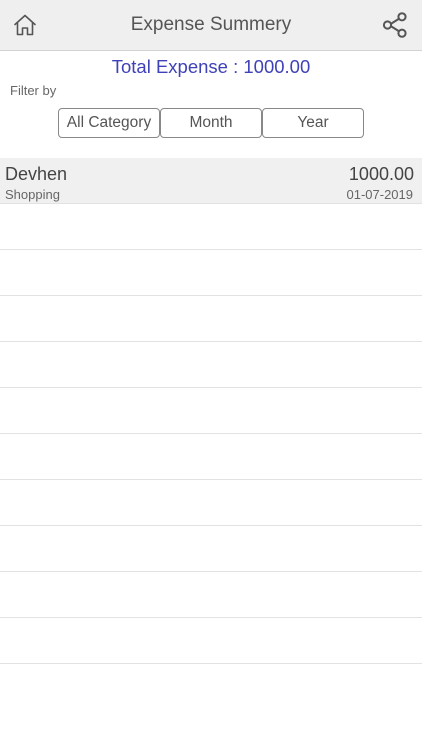  Describe the element at coordinates (211, 66) in the screenshot. I see `total-expense-label: Total Expense : 1000.00` at that location.